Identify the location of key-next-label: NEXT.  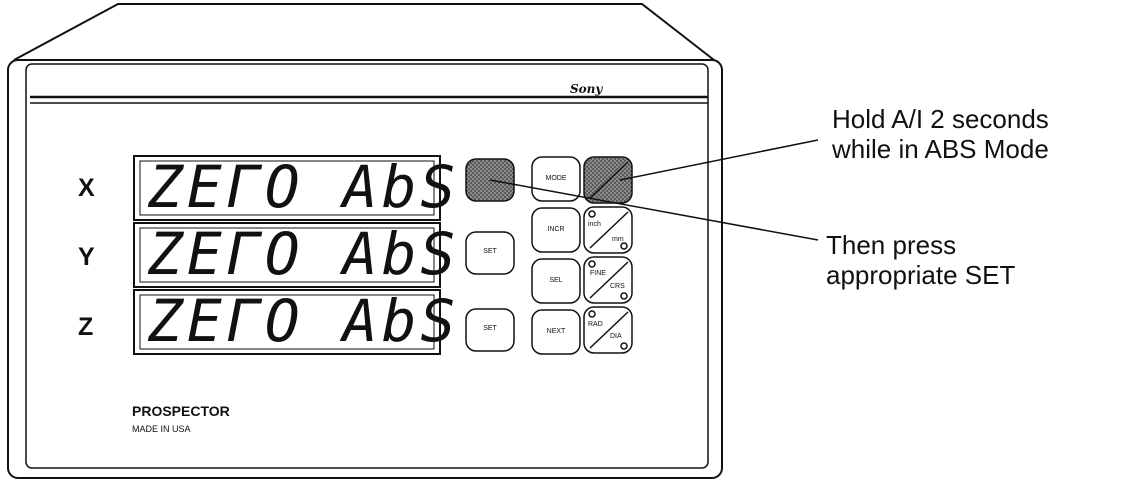
(556, 331).